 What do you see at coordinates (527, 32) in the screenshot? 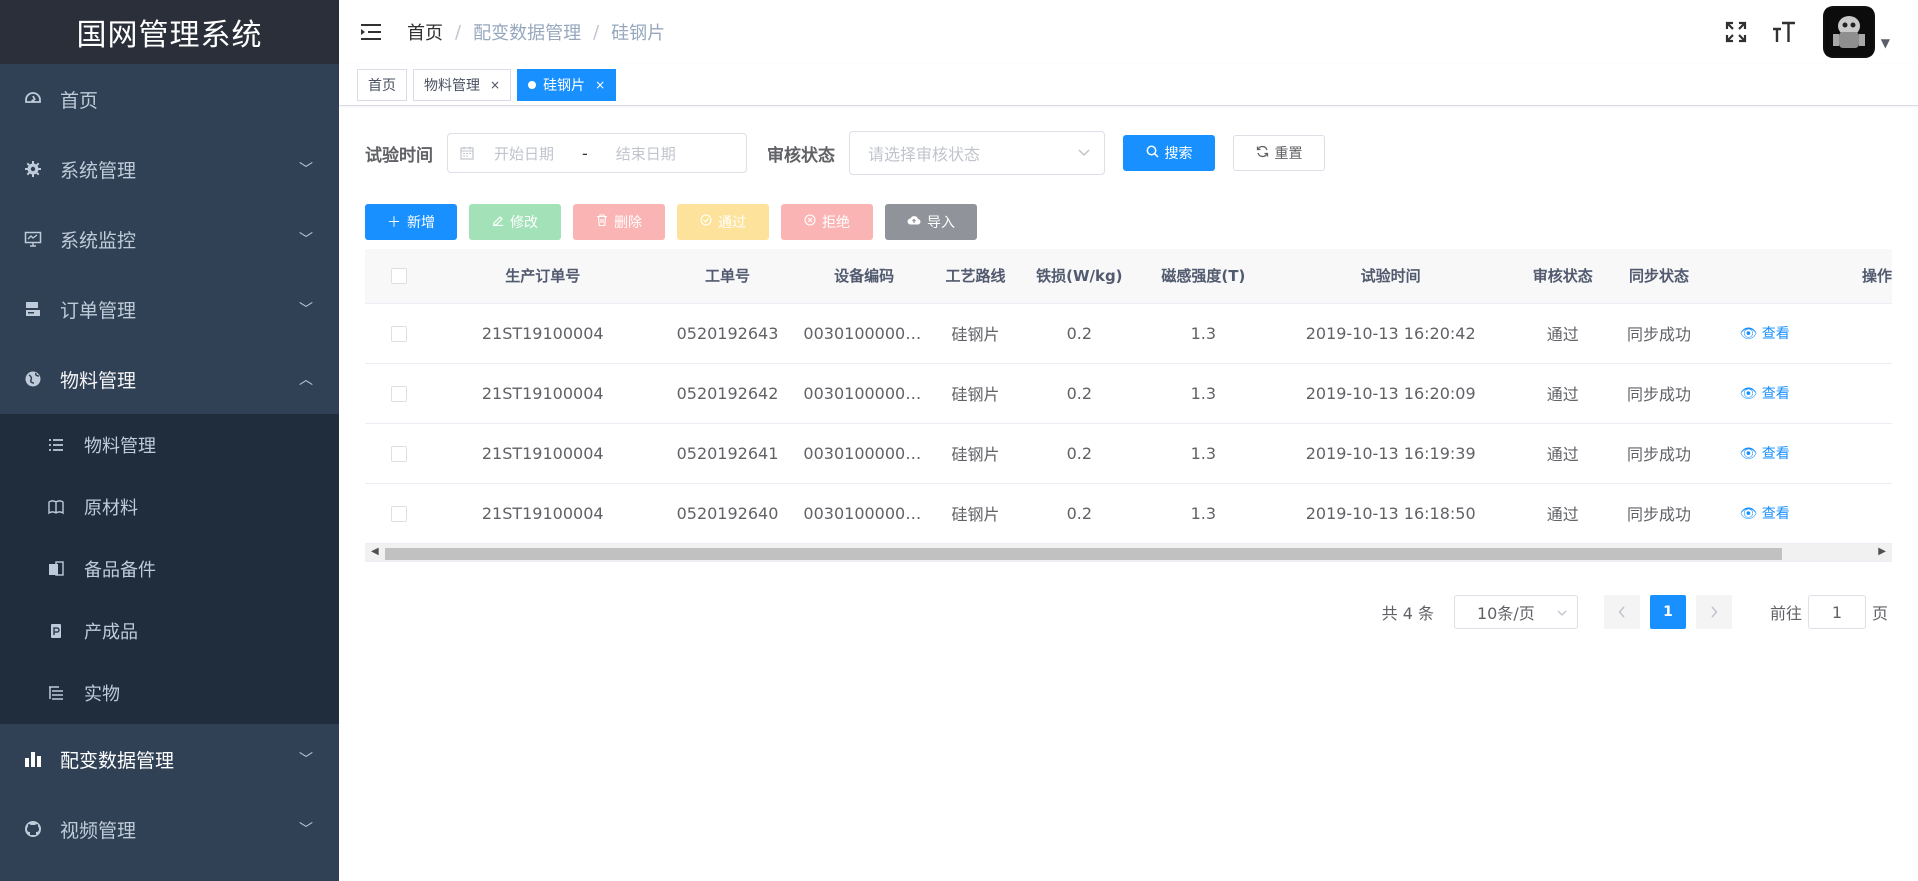
I see `breadcrumb-distribution-data: 配变数据管理` at bounding box center [527, 32].